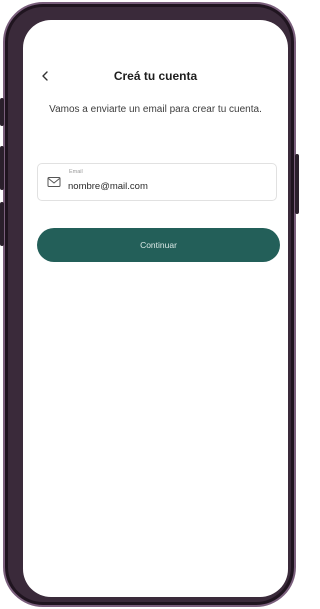  I want to click on continue-button: Continuar, so click(158, 245).